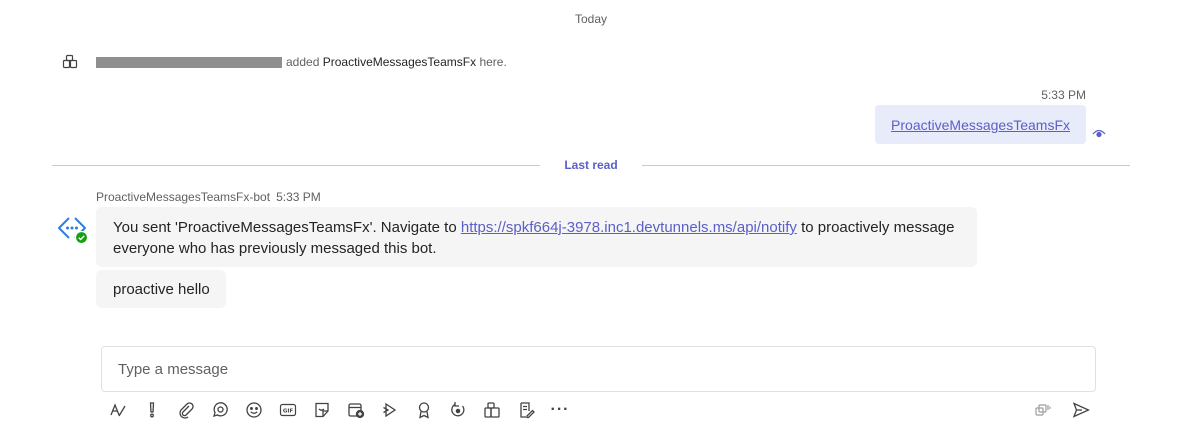 The image size is (1200, 445). I want to click on sticker-icon, so click(322, 410).